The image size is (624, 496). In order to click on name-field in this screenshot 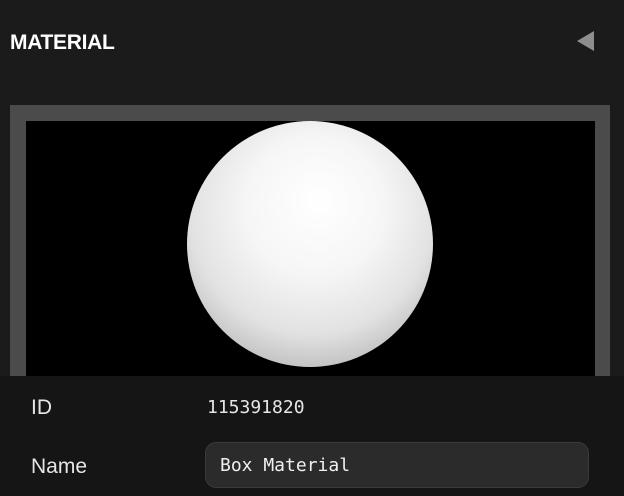, I will do `click(397, 465)`.